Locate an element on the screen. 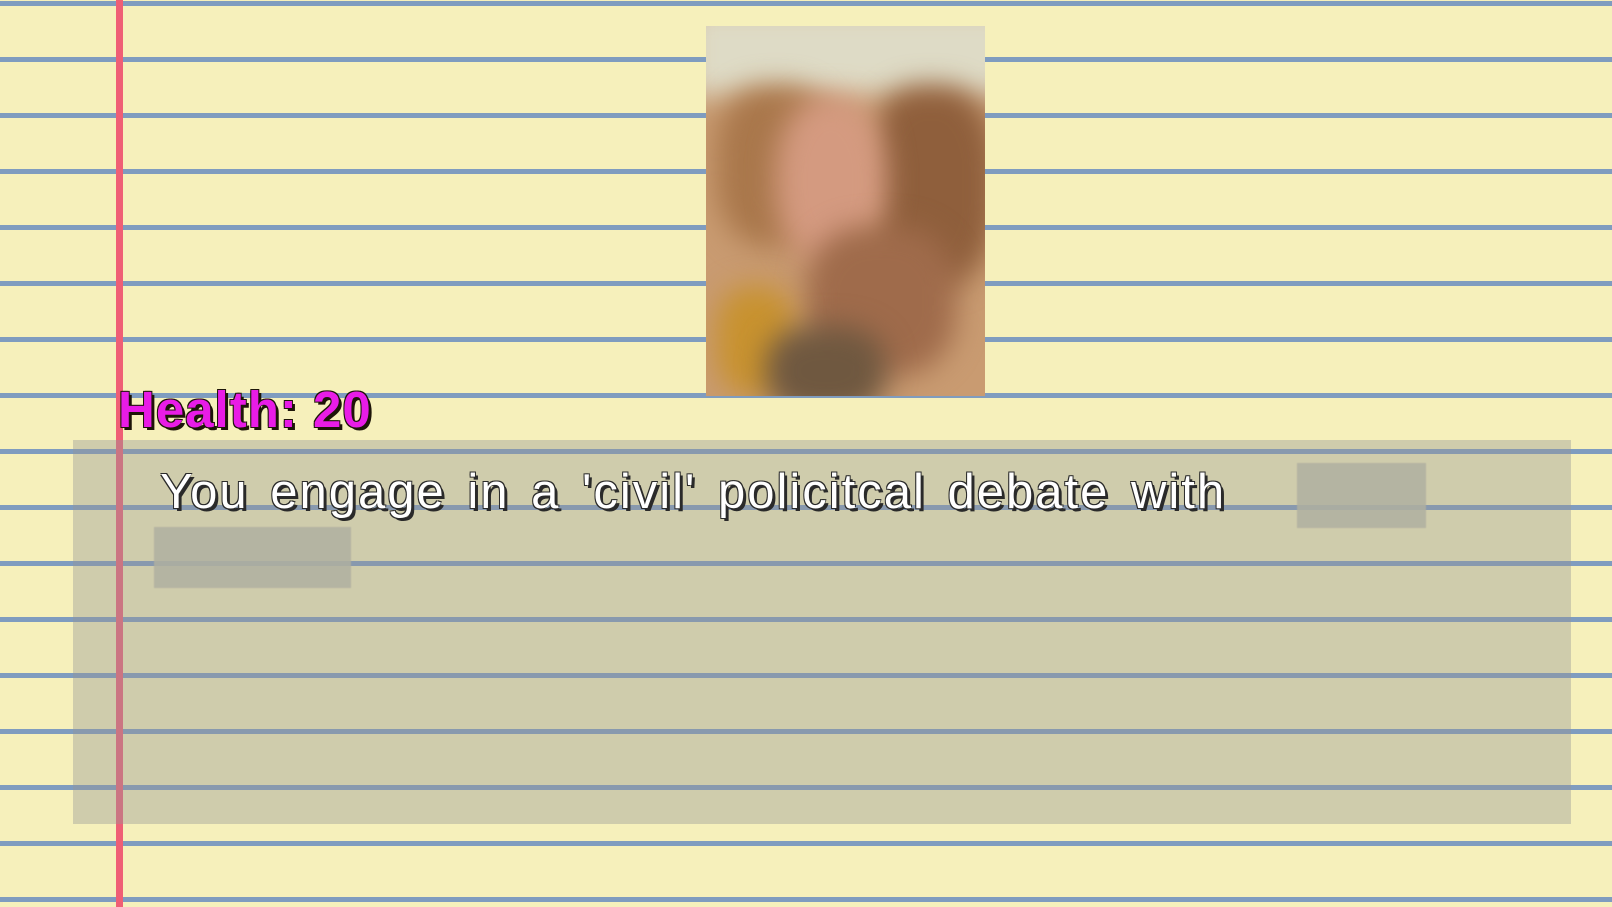 This screenshot has height=907, width=1612. character-portrait is located at coordinates (845, 211).